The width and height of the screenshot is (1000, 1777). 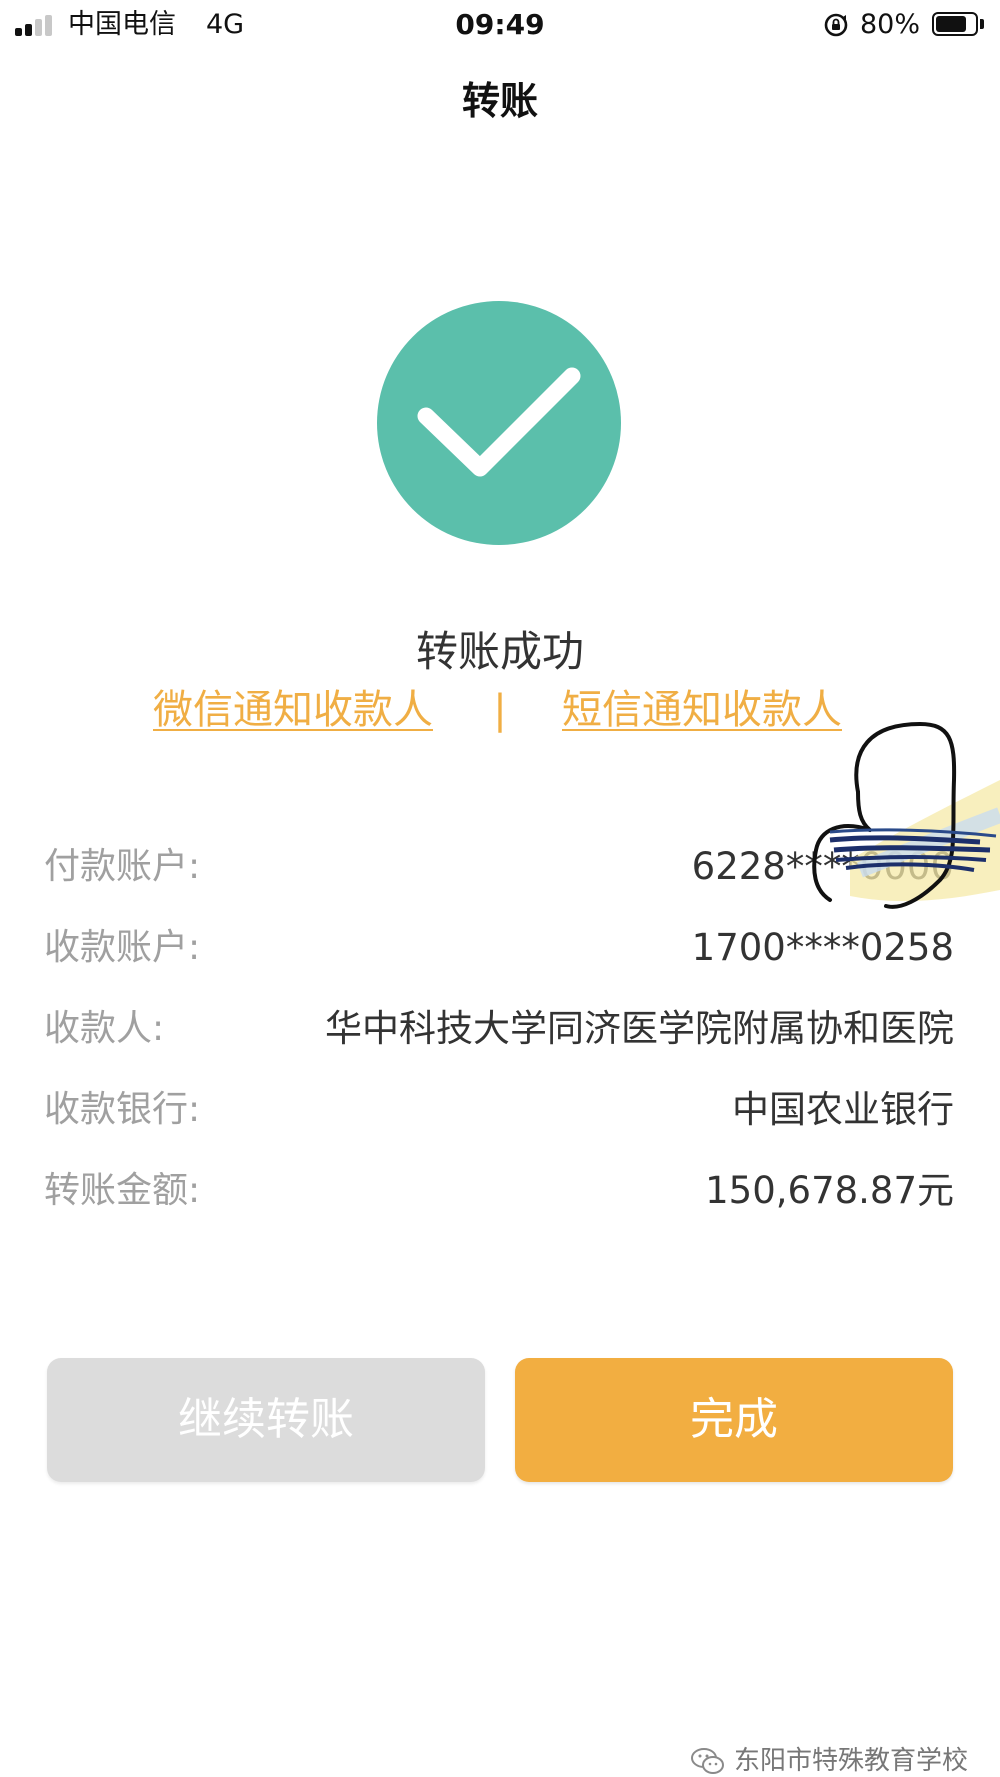 What do you see at coordinates (500, 872) in the screenshot?
I see `detail-row-payer-account: 付款账户: 6228****0000` at bounding box center [500, 872].